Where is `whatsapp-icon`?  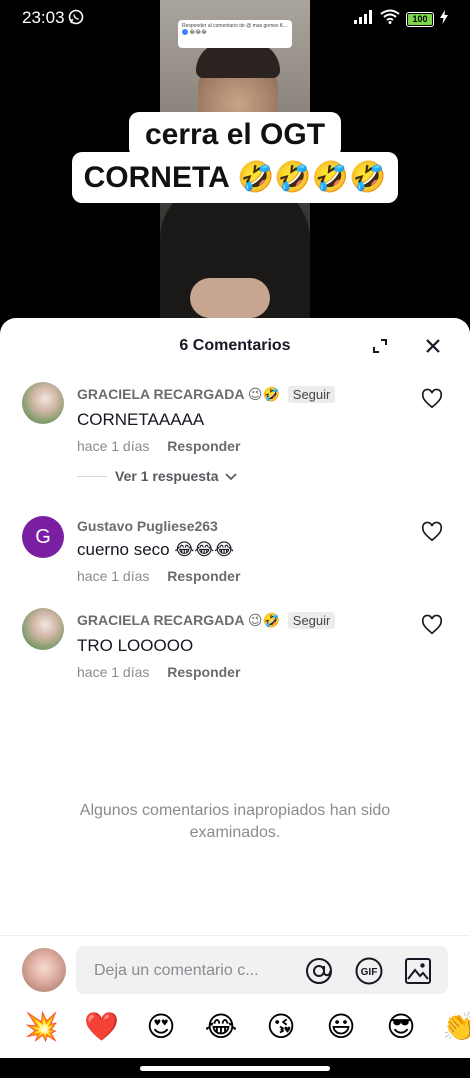
whatsapp-icon is located at coordinates (76, 19).